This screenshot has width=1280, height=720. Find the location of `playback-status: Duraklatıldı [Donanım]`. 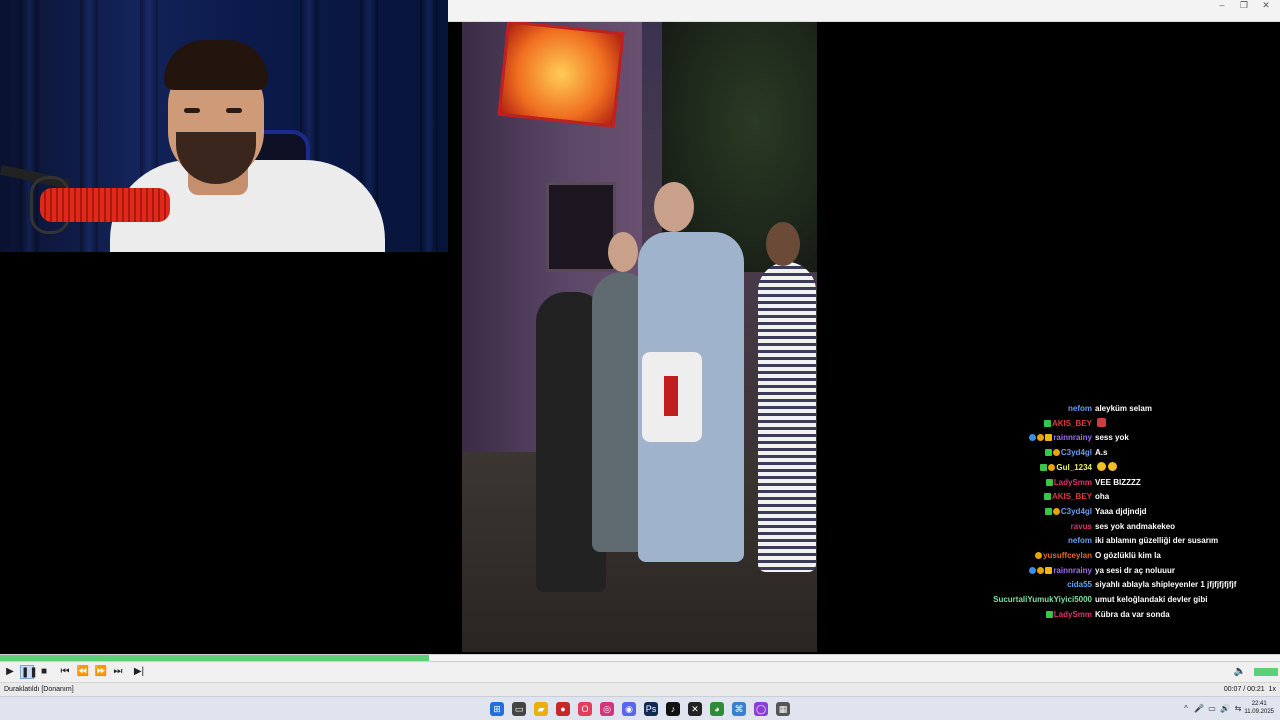

playback-status: Duraklatıldı [Donanım] is located at coordinates (39, 689).